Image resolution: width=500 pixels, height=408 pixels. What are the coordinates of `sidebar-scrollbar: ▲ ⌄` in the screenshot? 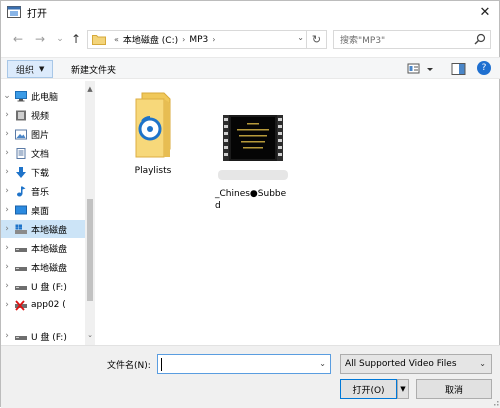 It's located at (90, 213).